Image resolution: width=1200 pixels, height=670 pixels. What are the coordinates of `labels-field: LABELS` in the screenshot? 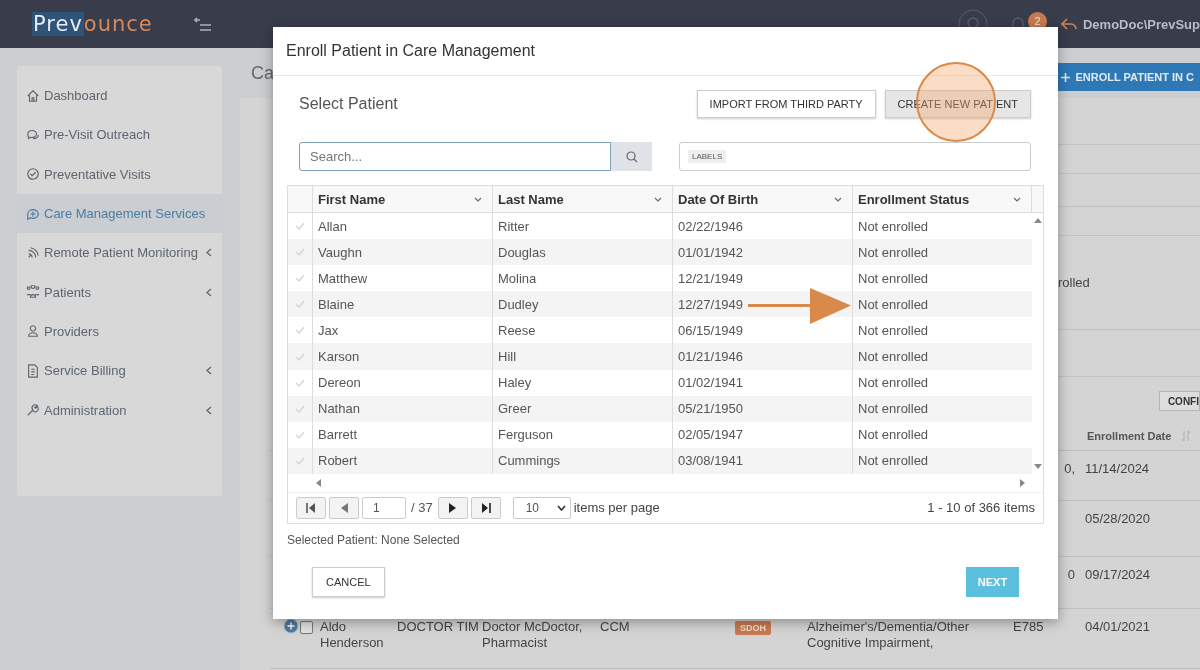 It's located at (855, 156).